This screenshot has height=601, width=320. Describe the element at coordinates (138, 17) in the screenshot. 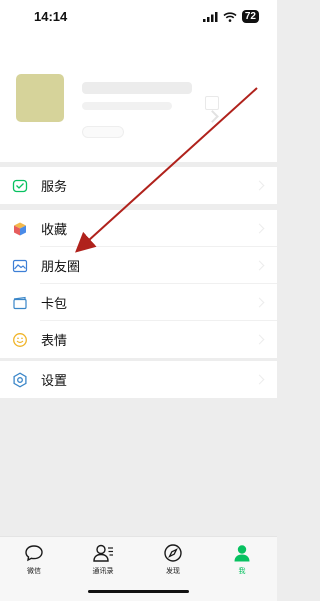

I see `status-bar: 14:14 72` at that location.